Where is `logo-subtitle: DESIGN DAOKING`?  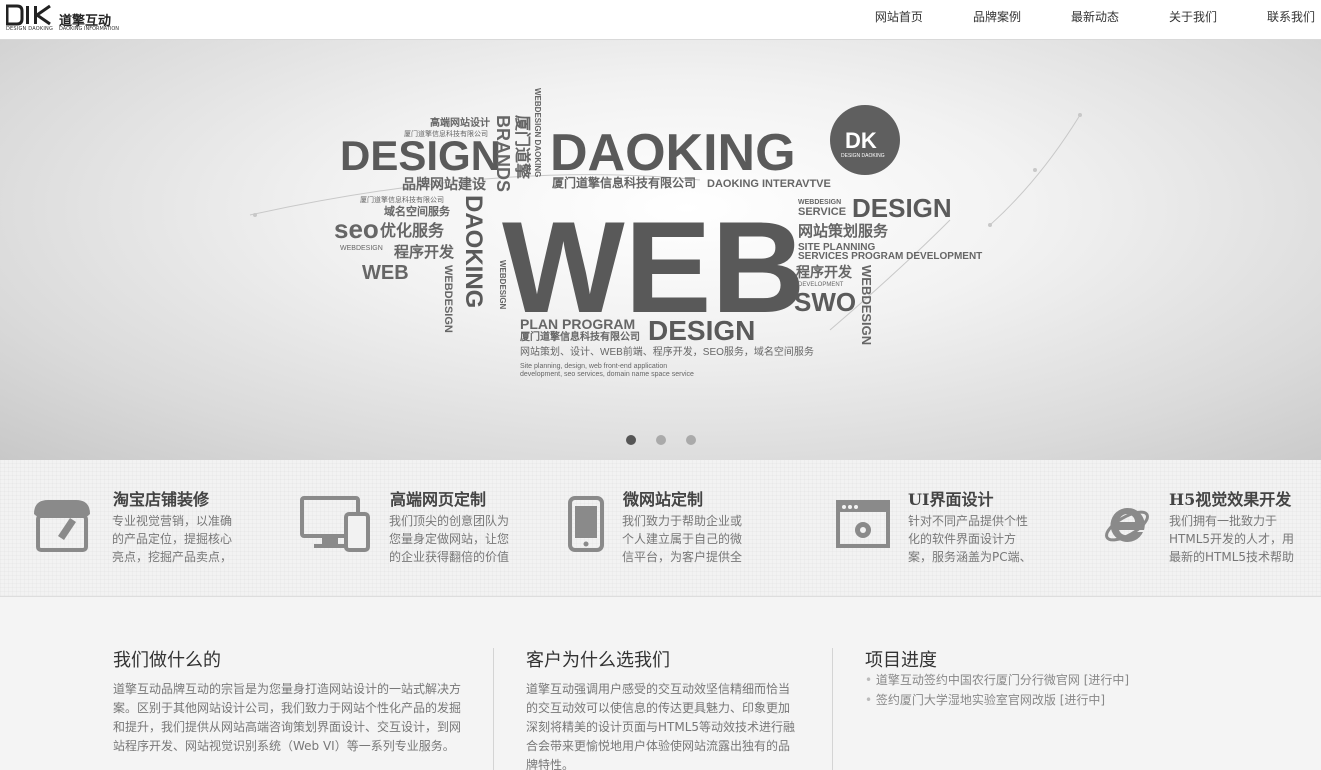
logo-subtitle: DESIGN DAOKING is located at coordinates (30, 29).